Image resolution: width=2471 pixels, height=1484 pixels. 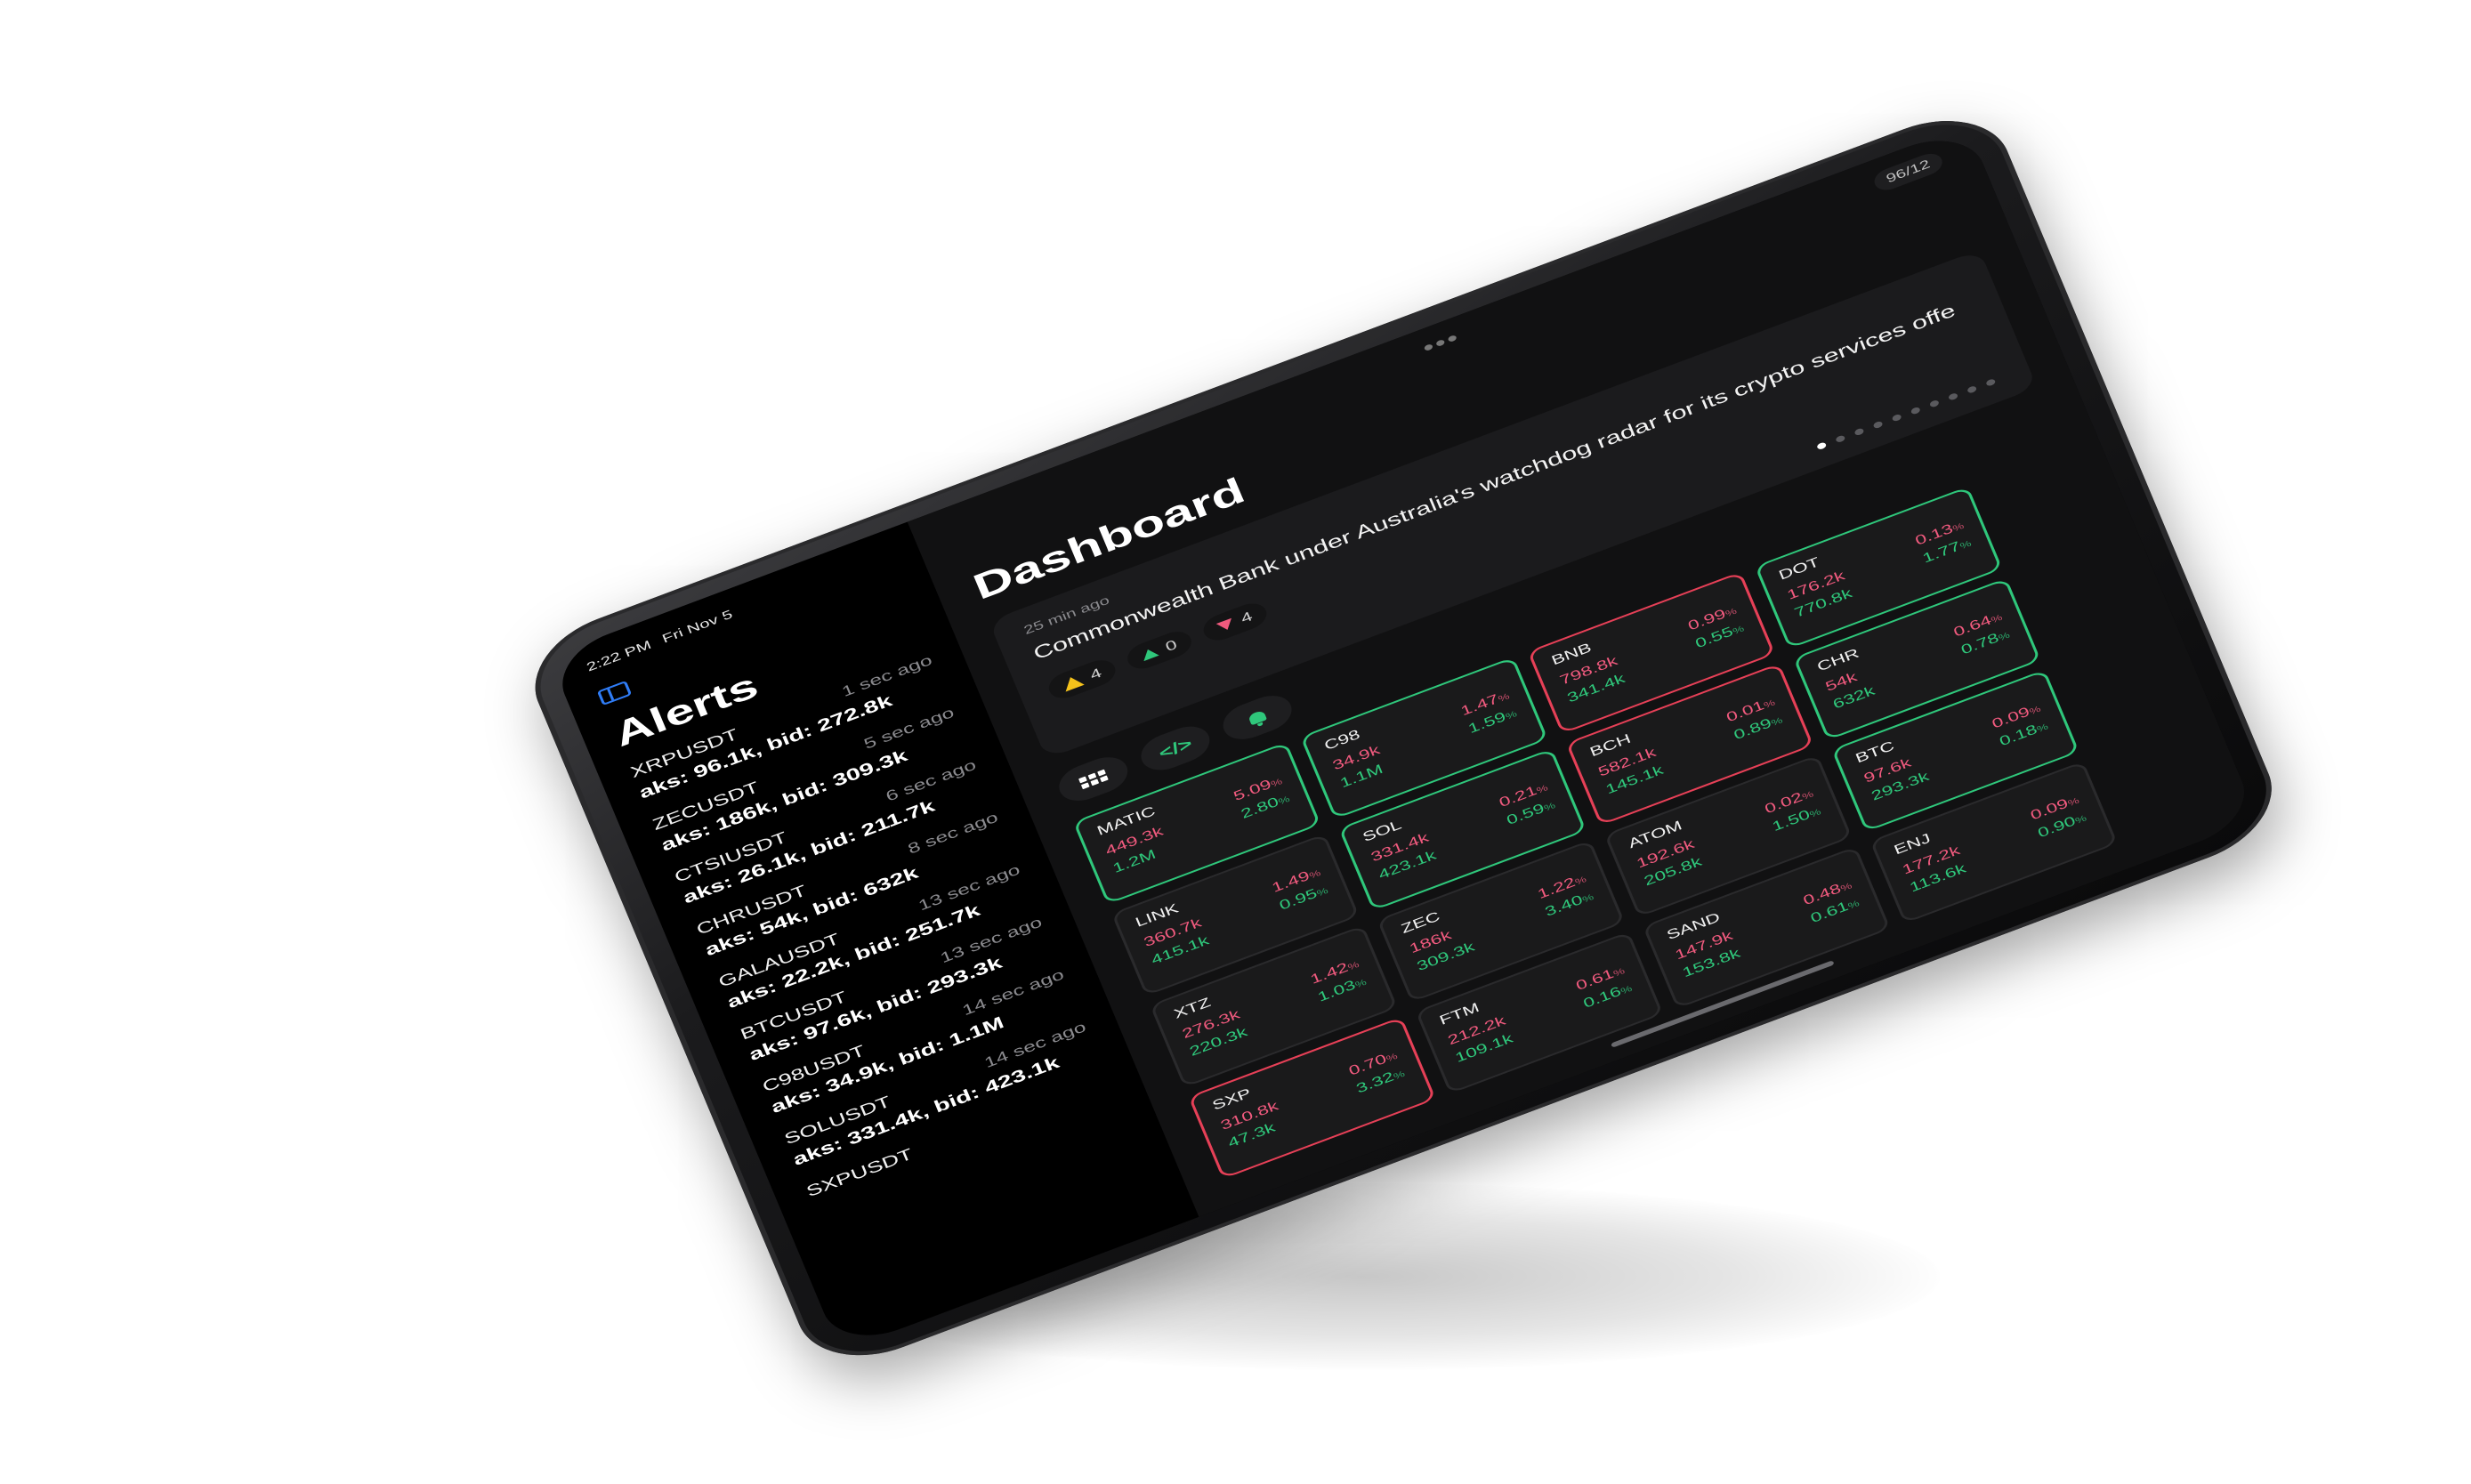 What do you see at coordinates (1908, 172) in the screenshot?
I see `page-counter: 96/12` at bounding box center [1908, 172].